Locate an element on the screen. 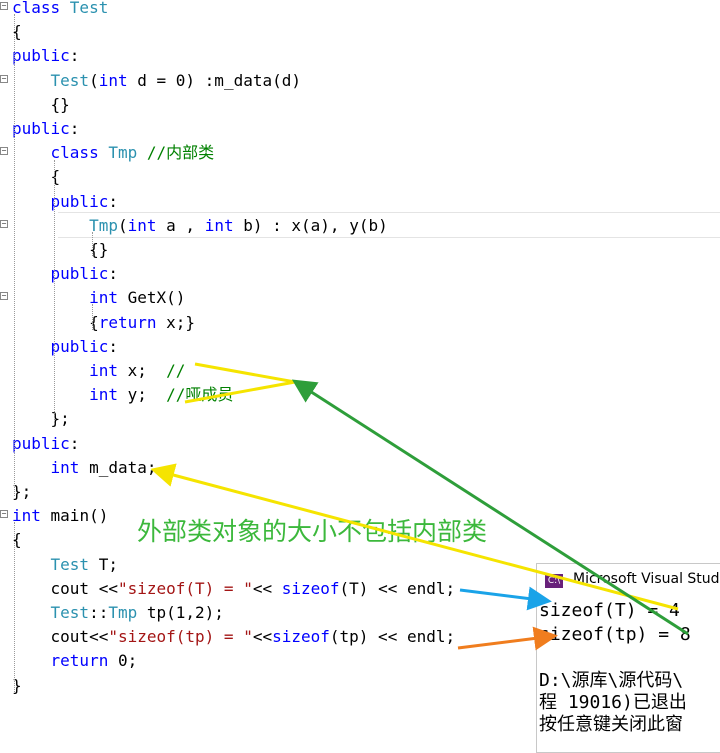 The height and width of the screenshot is (753, 720). code-text: Test(int d = 0) :m_data(d) is located at coordinates (156, 81).